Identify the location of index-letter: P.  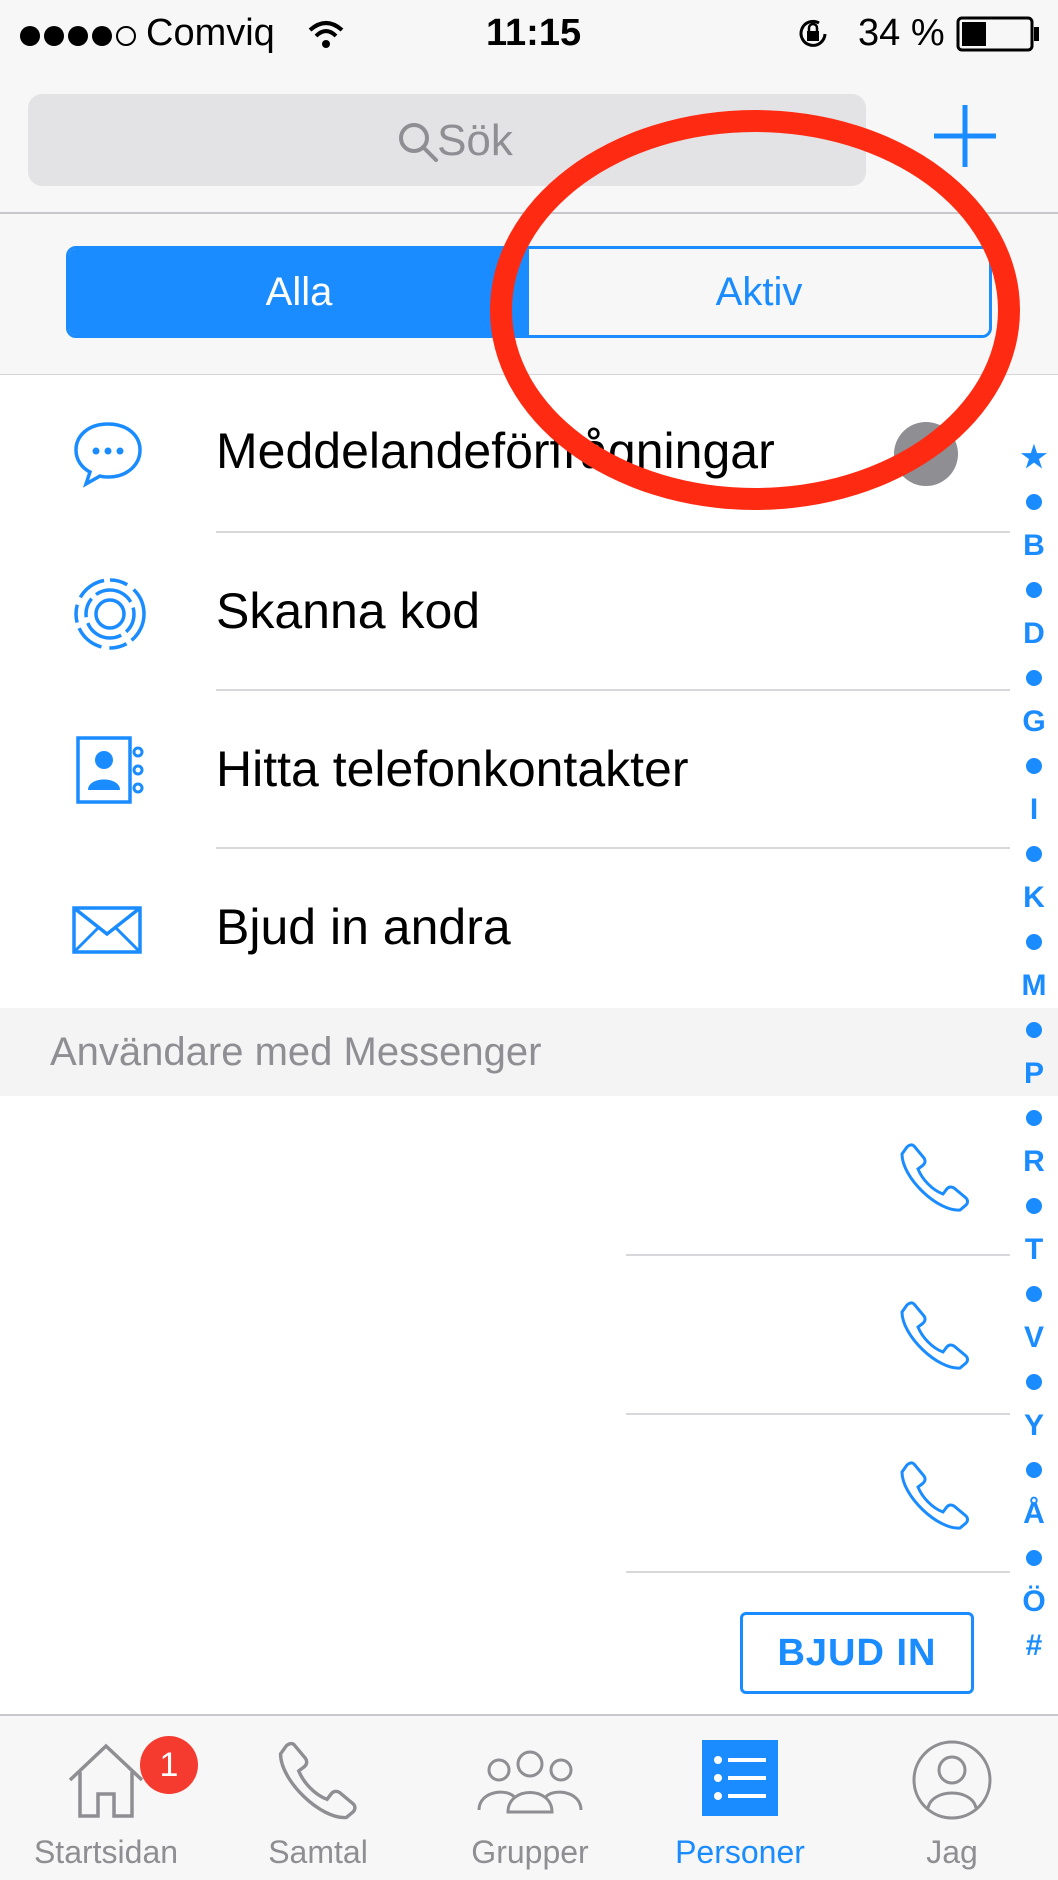
(1034, 1074).